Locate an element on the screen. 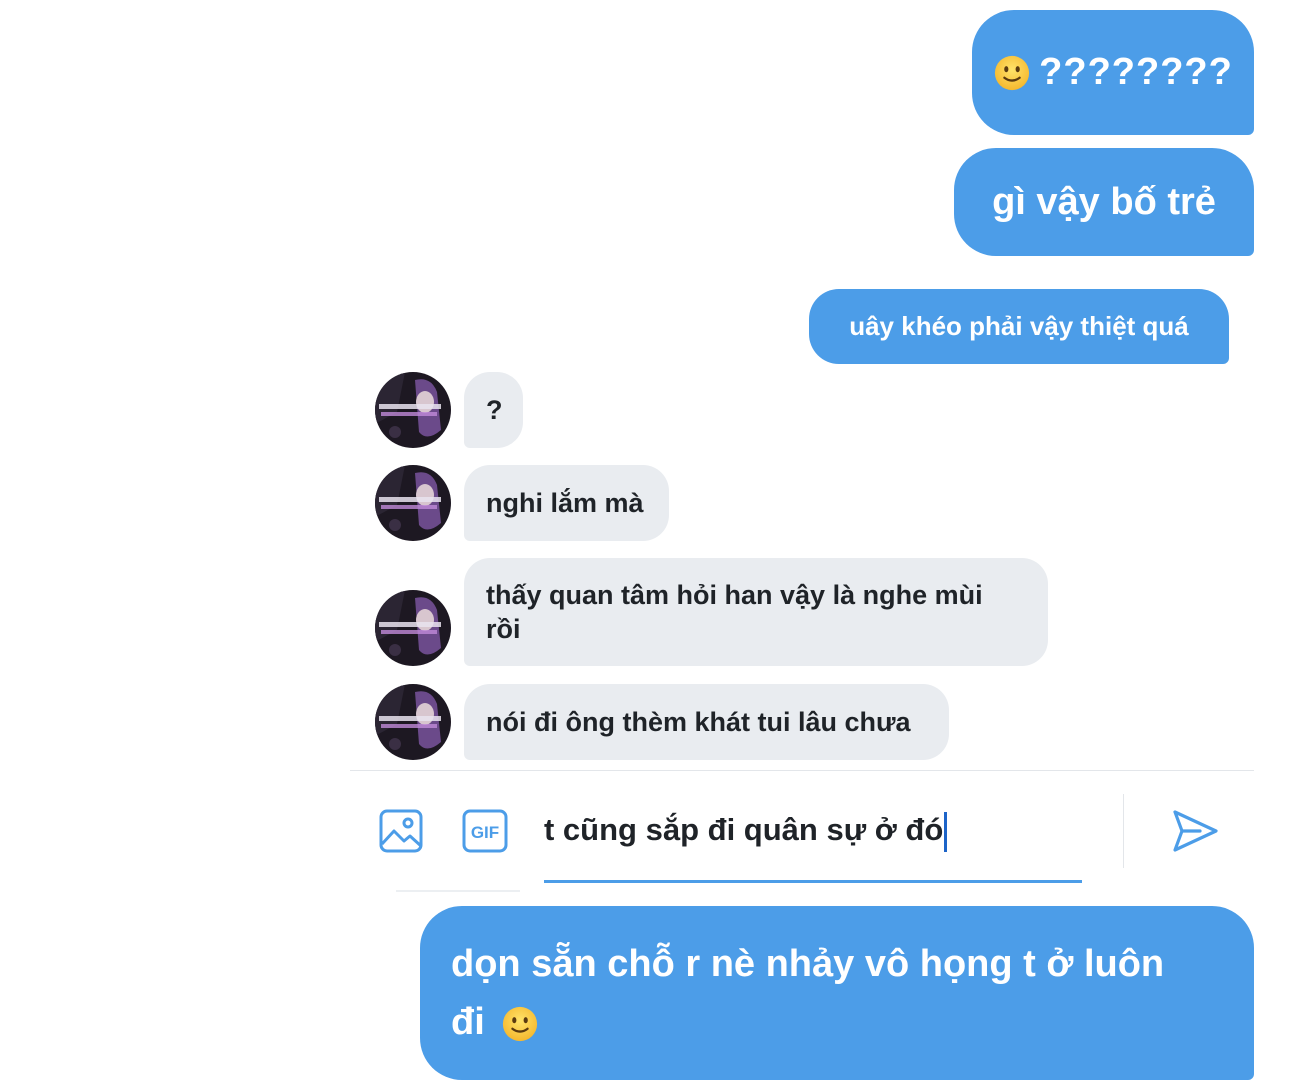  message-incoming: nghi lắm mà is located at coordinates (566, 503).